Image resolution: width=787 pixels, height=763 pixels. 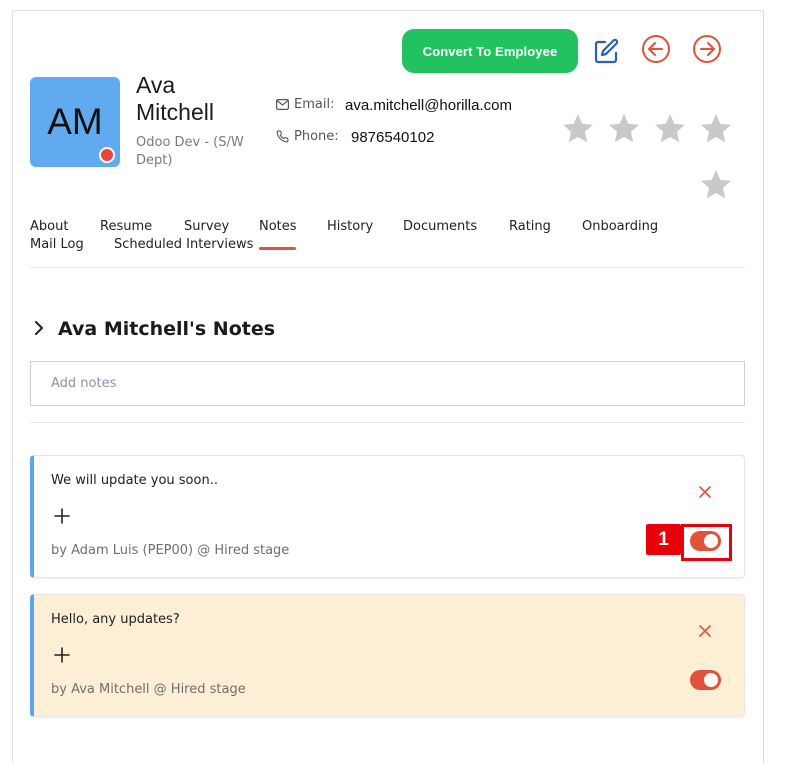 What do you see at coordinates (190, 151) in the screenshot?
I see `candidate-role: Odoo Dev - (S/W Dept)` at bounding box center [190, 151].